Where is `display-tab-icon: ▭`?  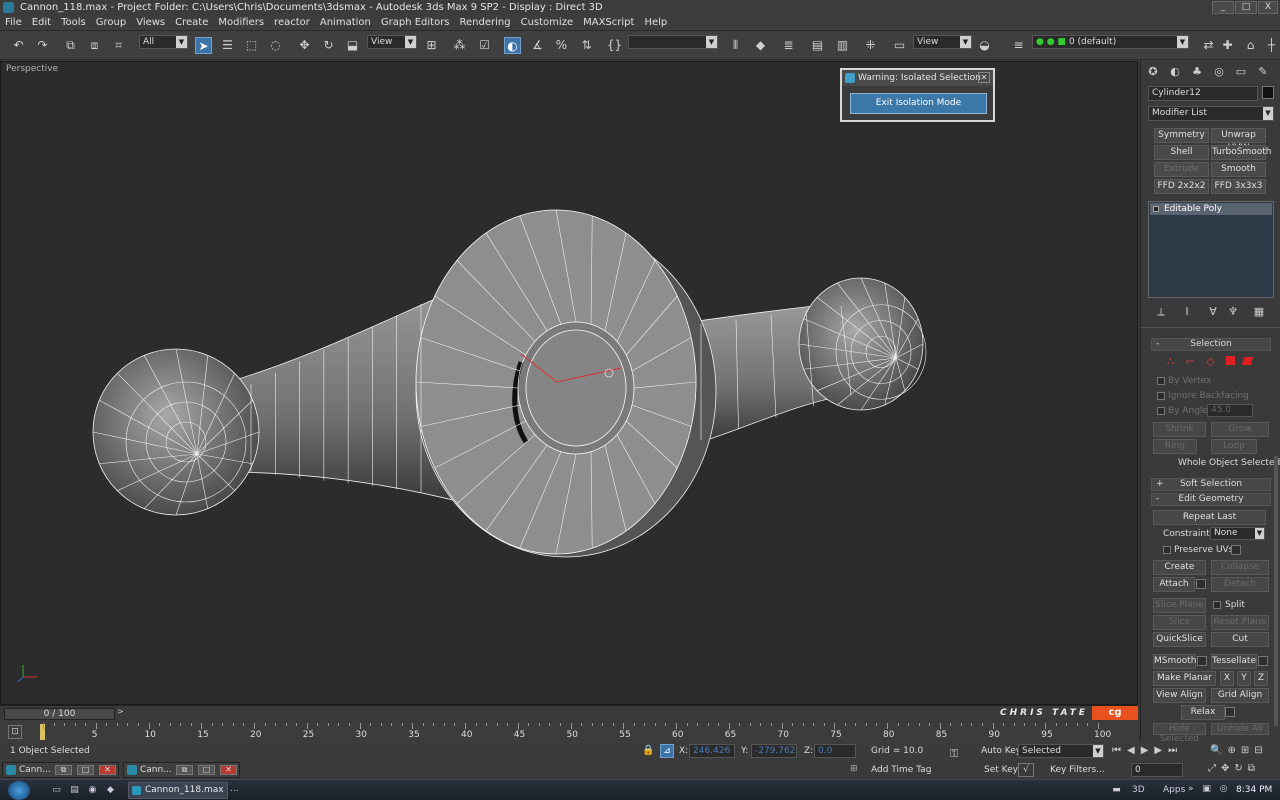
display-tab-icon: ▭ is located at coordinates (1241, 72).